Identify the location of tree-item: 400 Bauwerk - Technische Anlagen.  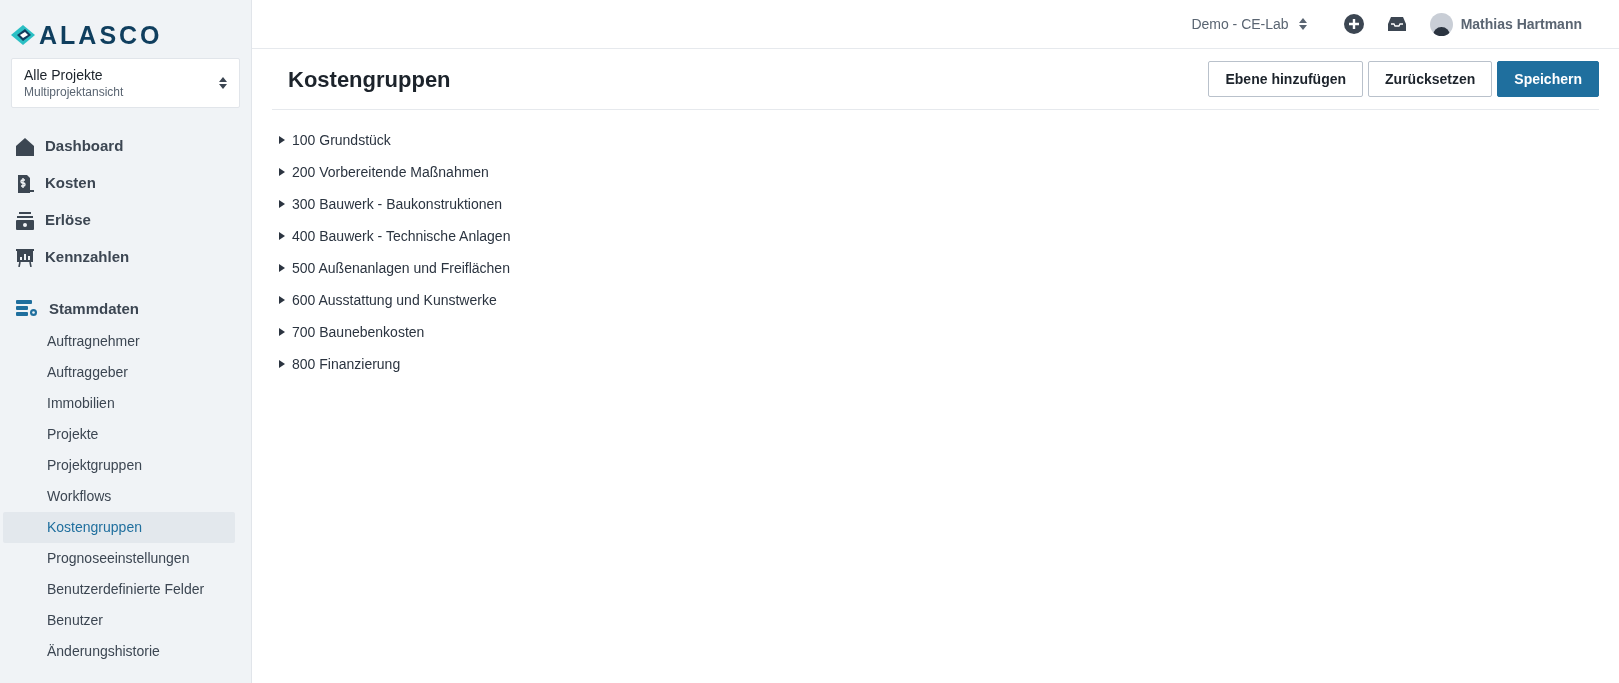
(401, 236).